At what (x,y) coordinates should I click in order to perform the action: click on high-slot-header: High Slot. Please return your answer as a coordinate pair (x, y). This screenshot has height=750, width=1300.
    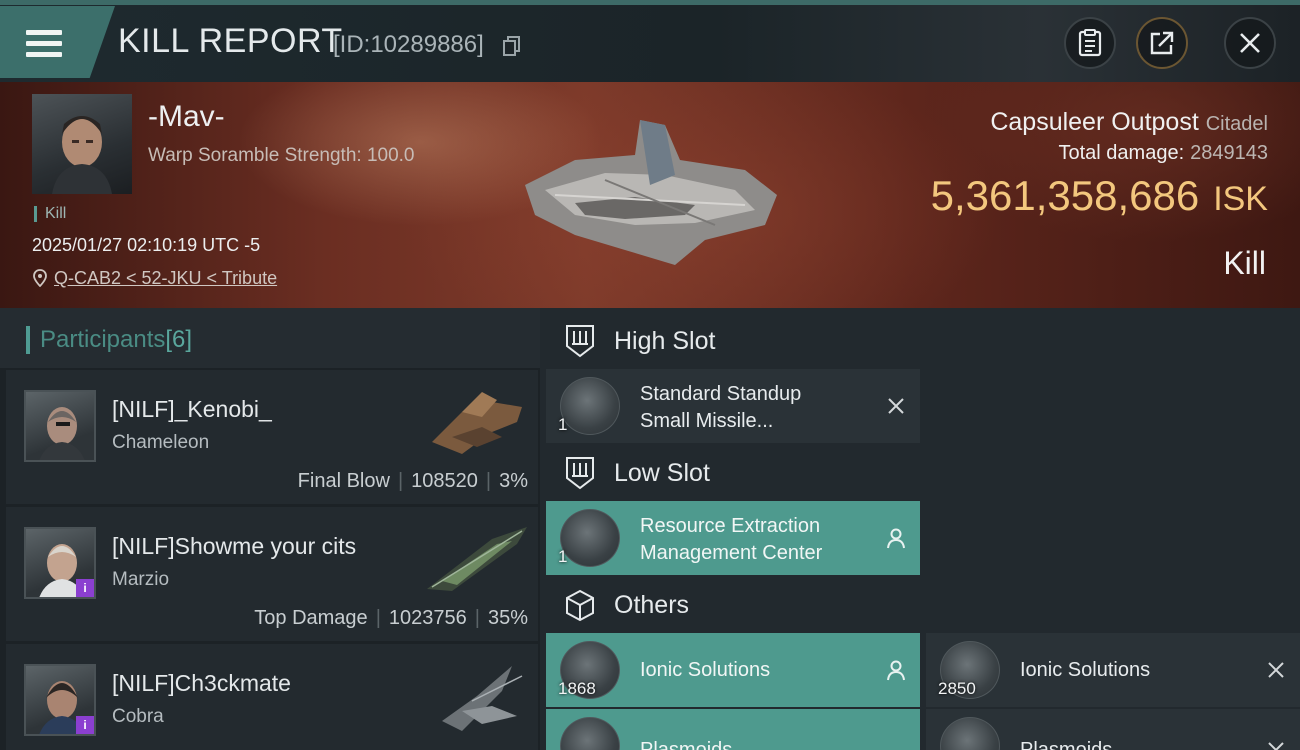
    Looking at the image, I should click on (631, 341).